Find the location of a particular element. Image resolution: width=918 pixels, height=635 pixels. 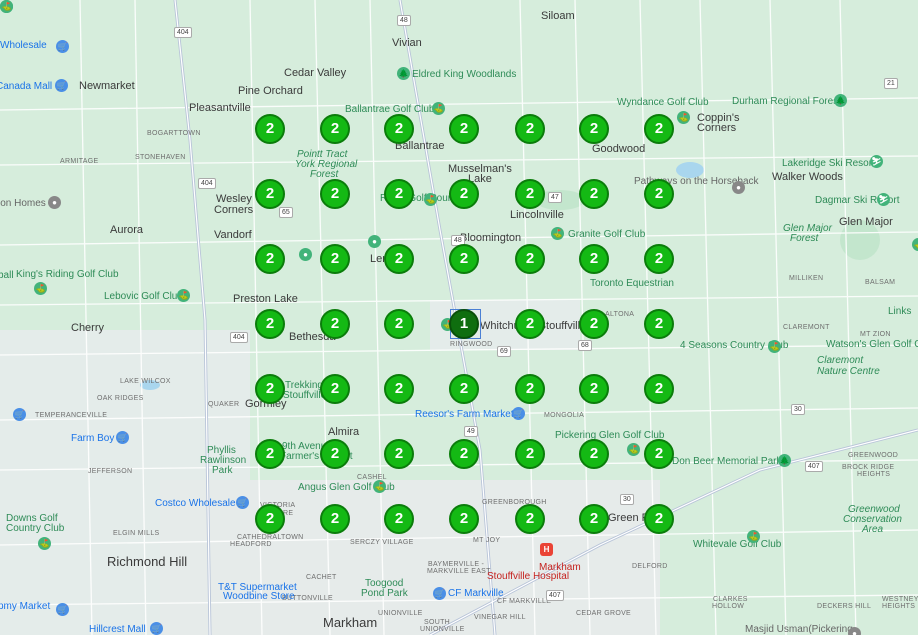

poi-label: Costco Wholesale is located at coordinates (195, 503).